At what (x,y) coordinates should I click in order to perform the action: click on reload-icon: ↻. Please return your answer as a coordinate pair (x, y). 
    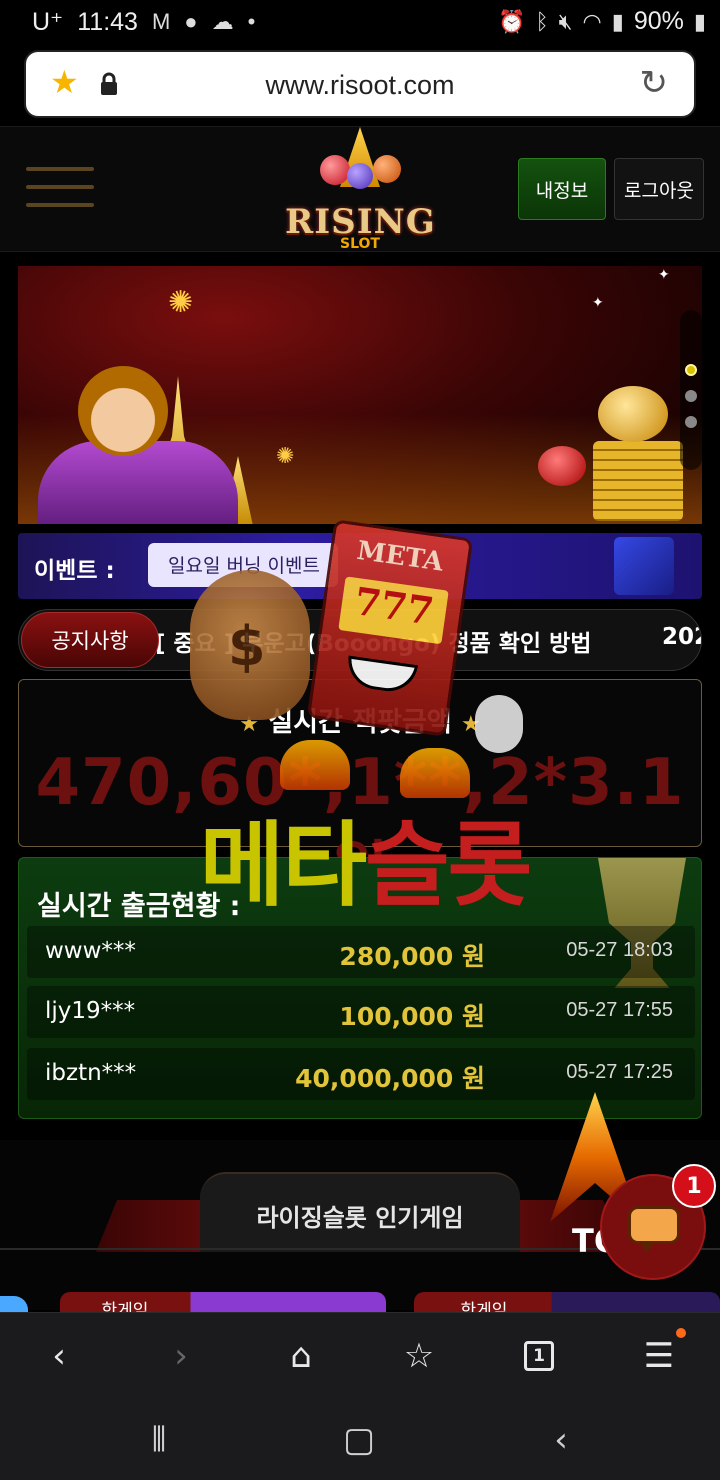
    Looking at the image, I should click on (654, 83).